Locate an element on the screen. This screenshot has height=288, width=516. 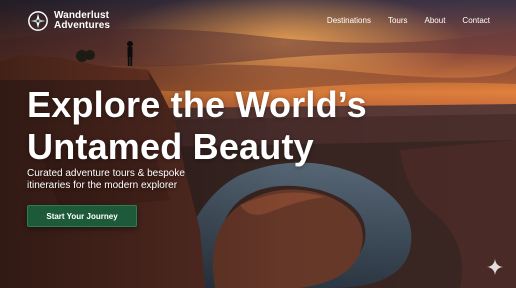
nav-link-contact: Contact is located at coordinates (476, 20).